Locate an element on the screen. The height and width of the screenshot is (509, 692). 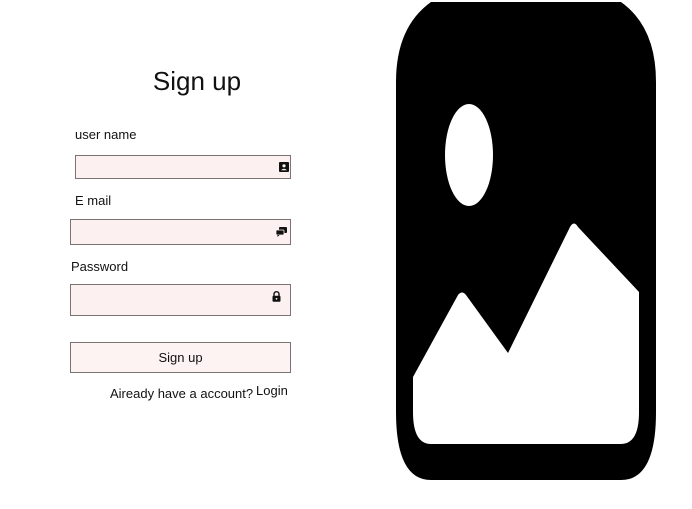
signup-button: Sign up is located at coordinates (180, 357).